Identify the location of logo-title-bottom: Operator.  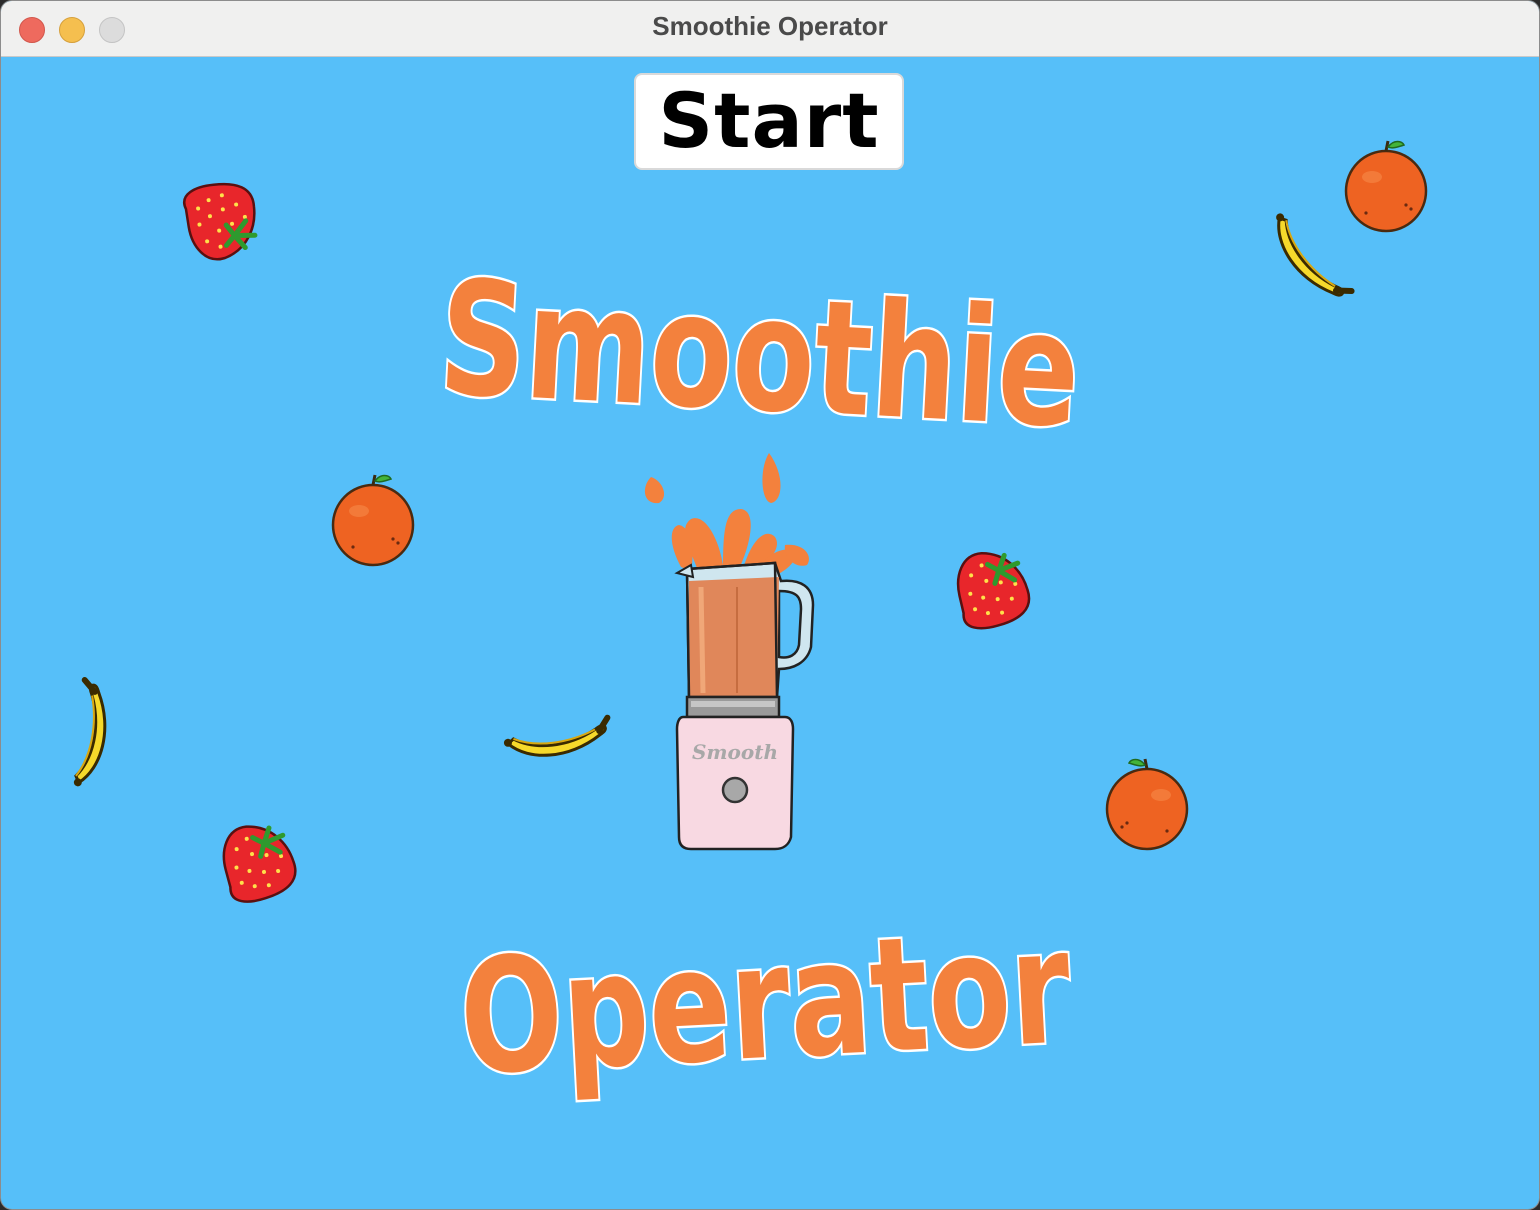
(765, 1003).